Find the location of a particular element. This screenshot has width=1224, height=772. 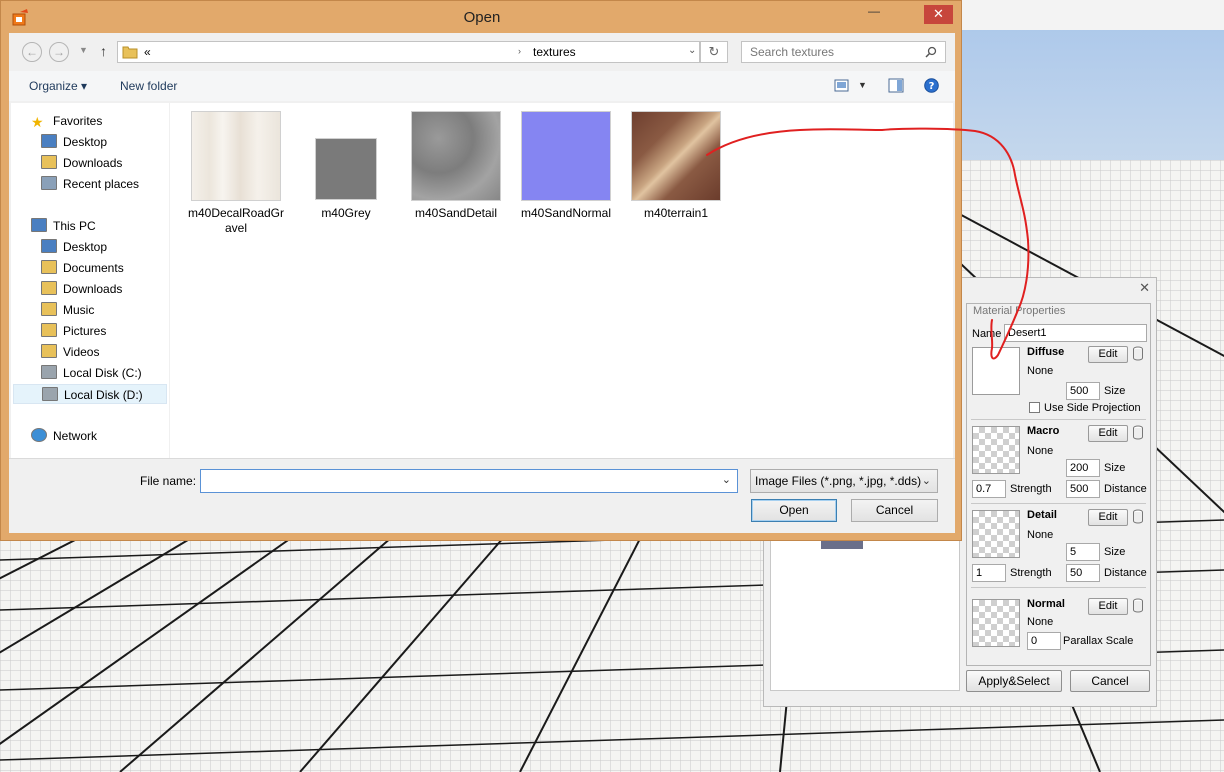

address-dropdown-icon: ⌄ is located at coordinates (692, 50).